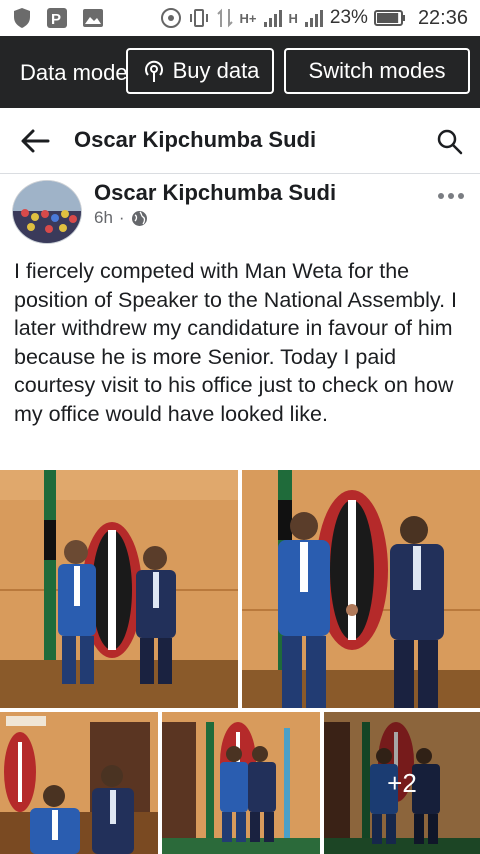 Image resolution: width=480 pixels, height=854 pixels. Describe the element at coordinates (93, 18) in the screenshot. I see `image-icon` at that location.